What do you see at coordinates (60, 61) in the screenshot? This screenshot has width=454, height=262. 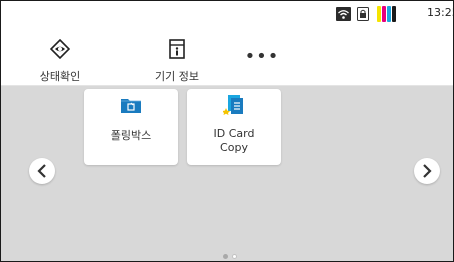 I see `status-check-button: 상태확인` at bounding box center [60, 61].